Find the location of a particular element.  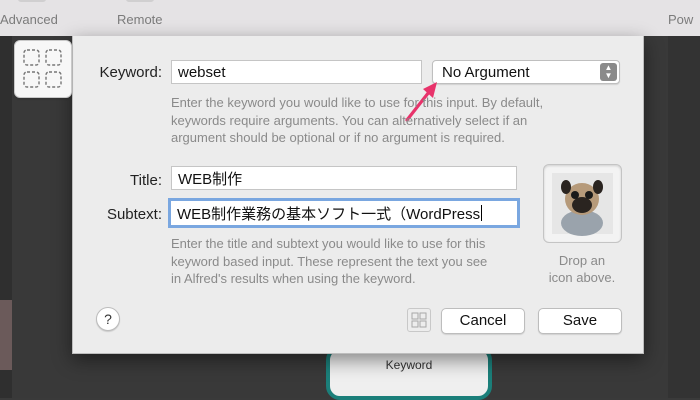

argument-select: No Argument ▲ ▼ is located at coordinates (526, 72).